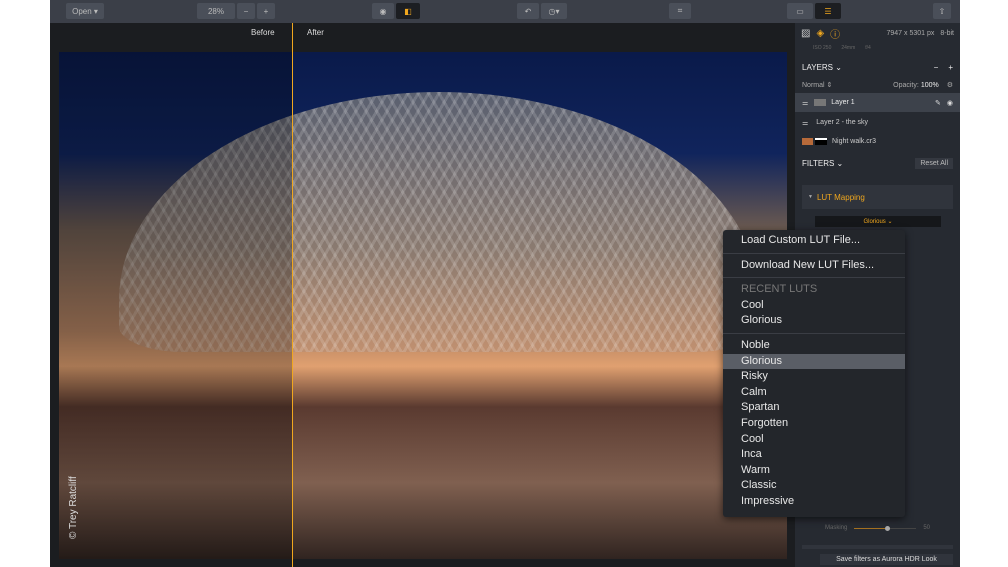 This screenshot has width=1008, height=567. I want to click on lut-mapping-filter-header: ▼ LUT Mapping, so click(877, 197).